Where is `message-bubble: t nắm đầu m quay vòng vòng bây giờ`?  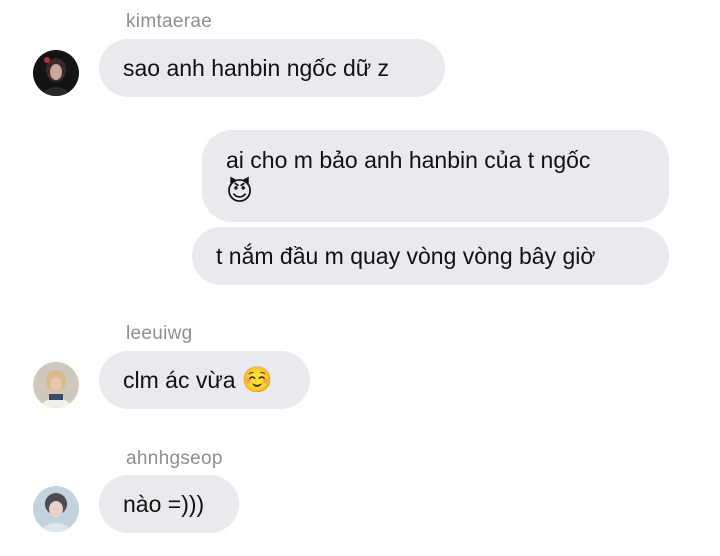
message-bubble: t nắm đầu m quay vòng vòng bây giờ is located at coordinates (430, 256).